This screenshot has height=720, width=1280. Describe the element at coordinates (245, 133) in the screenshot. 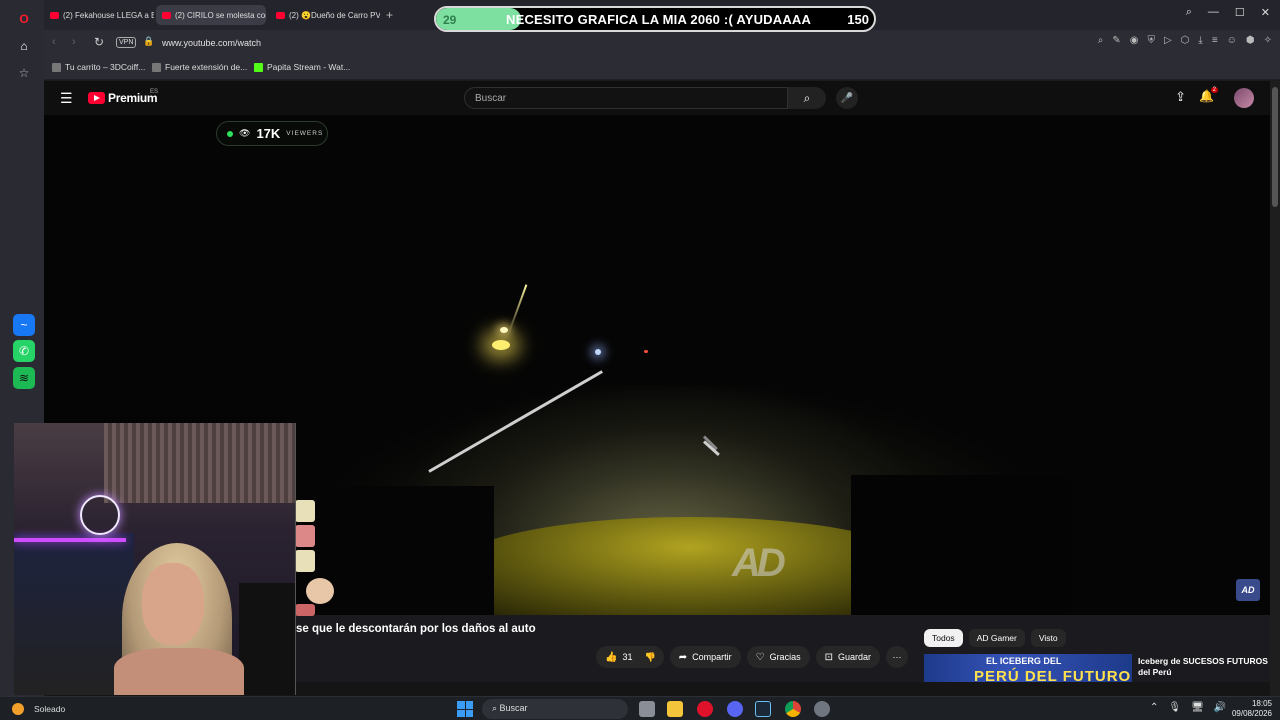

I see `eye-icon: 👁` at that location.